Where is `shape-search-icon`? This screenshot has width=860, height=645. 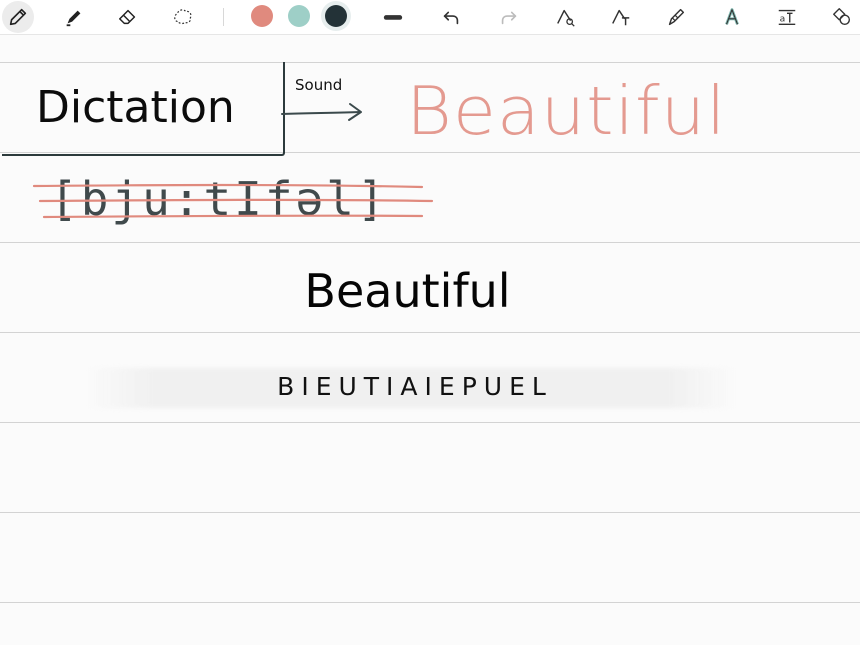
shape-search-icon is located at coordinates (566, 18).